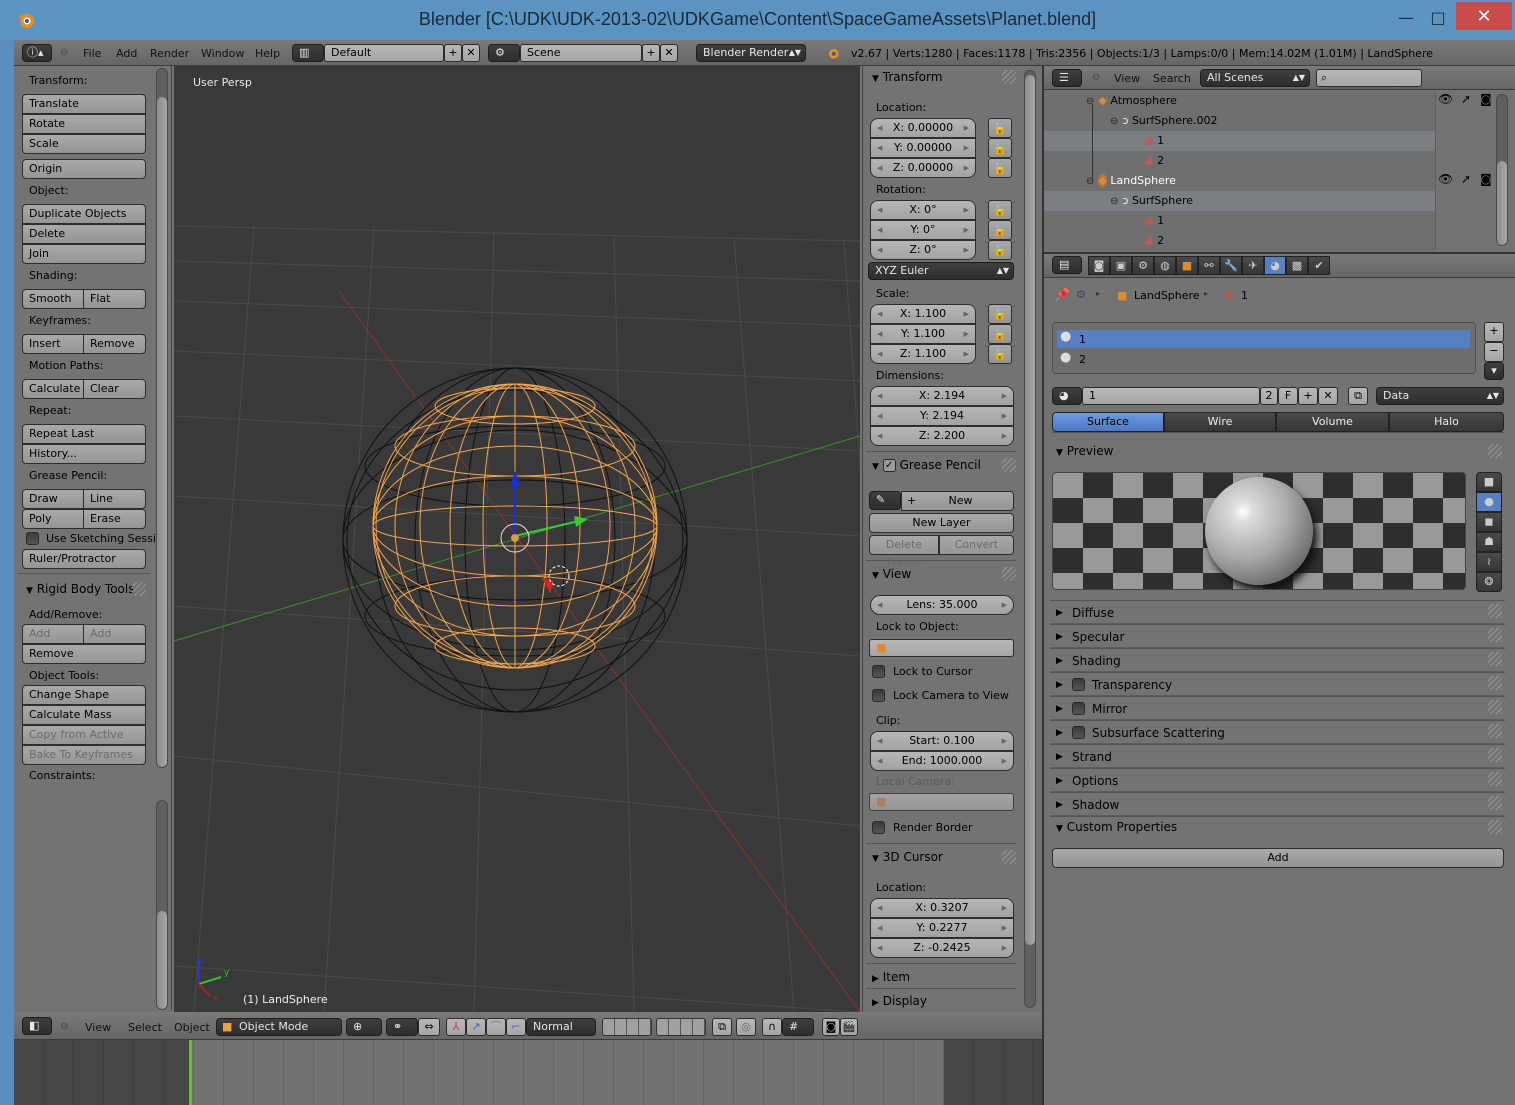  I want to click on screen-layout-icon: ▥, so click(308, 53).